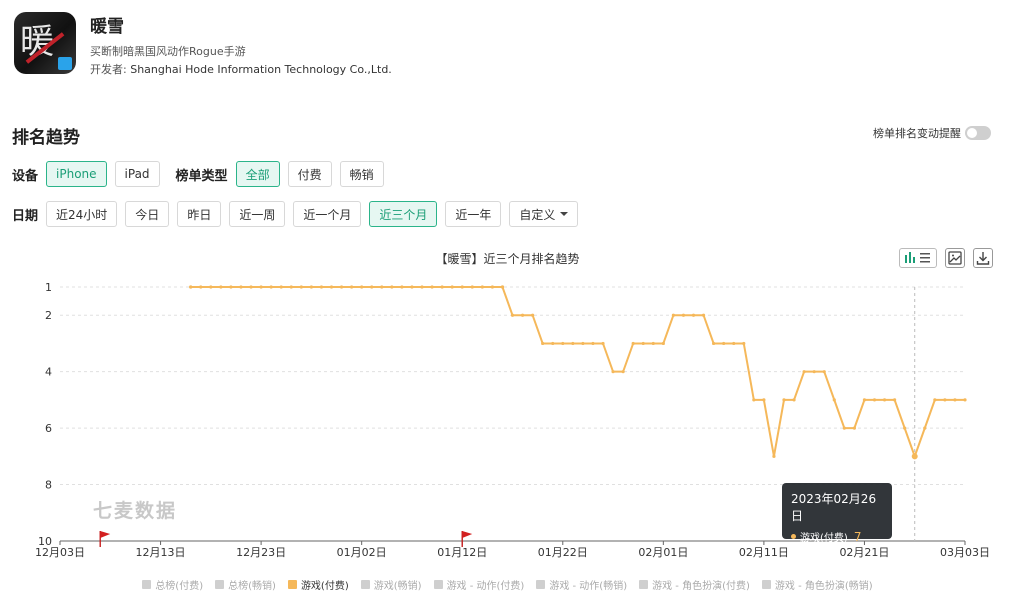 Image resolution: width=1015 pixels, height=603 pixels. What do you see at coordinates (257, 214) in the screenshot?
I see `date-week-button: 近一周` at bounding box center [257, 214].